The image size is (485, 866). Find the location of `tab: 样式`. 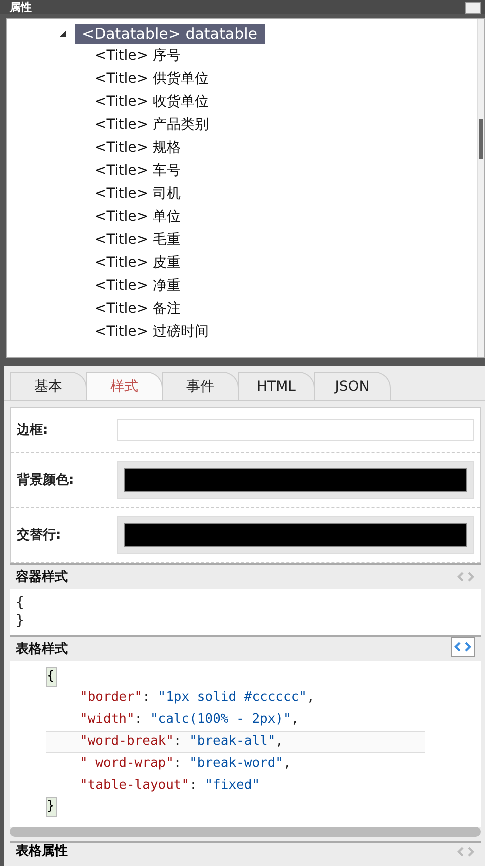

tab: 样式 is located at coordinates (124, 386).